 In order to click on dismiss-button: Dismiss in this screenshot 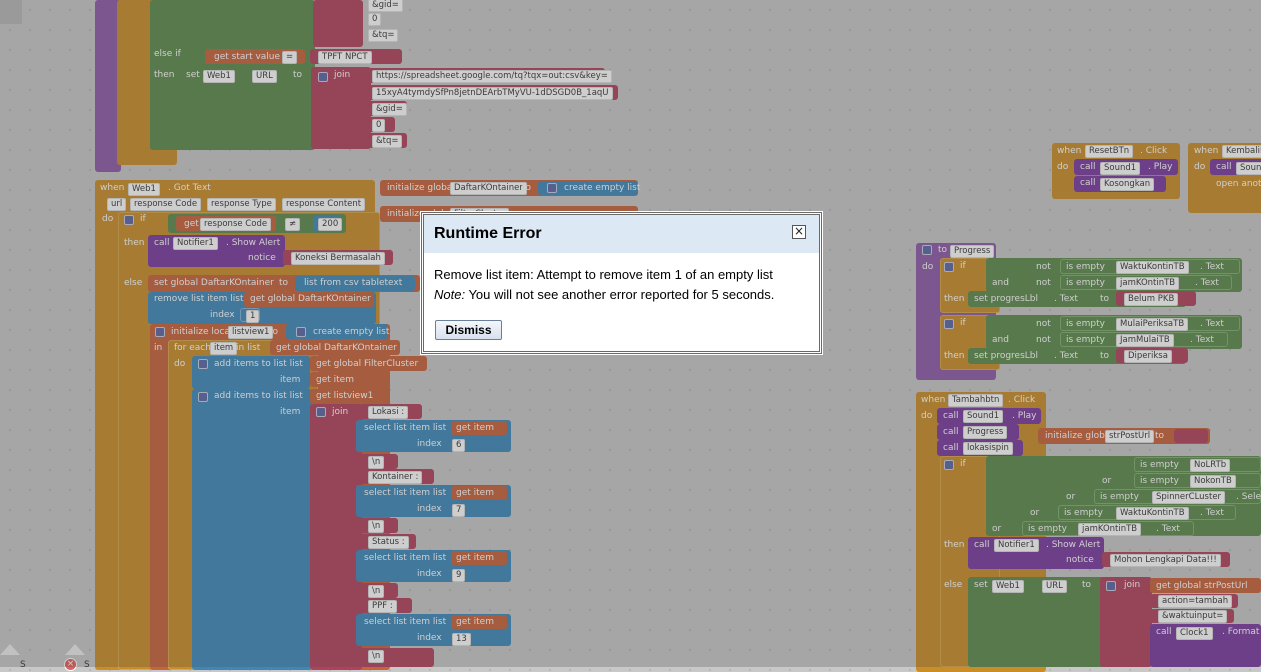, I will do `click(468, 330)`.